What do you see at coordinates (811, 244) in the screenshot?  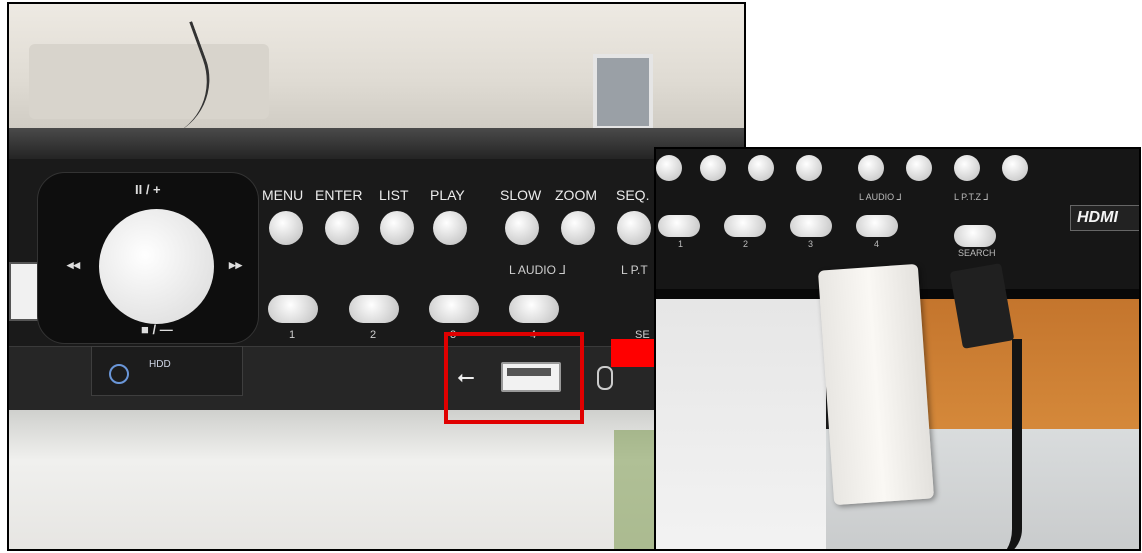 I see `channel-3-label: 3` at bounding box center [811, 244].